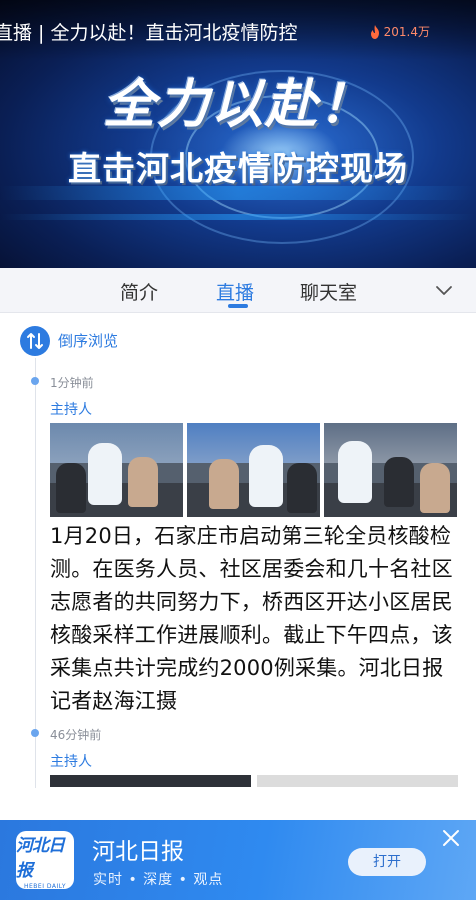 The image size is (476, 900). I want to click on active-tab-indicator, so click(238, 306).